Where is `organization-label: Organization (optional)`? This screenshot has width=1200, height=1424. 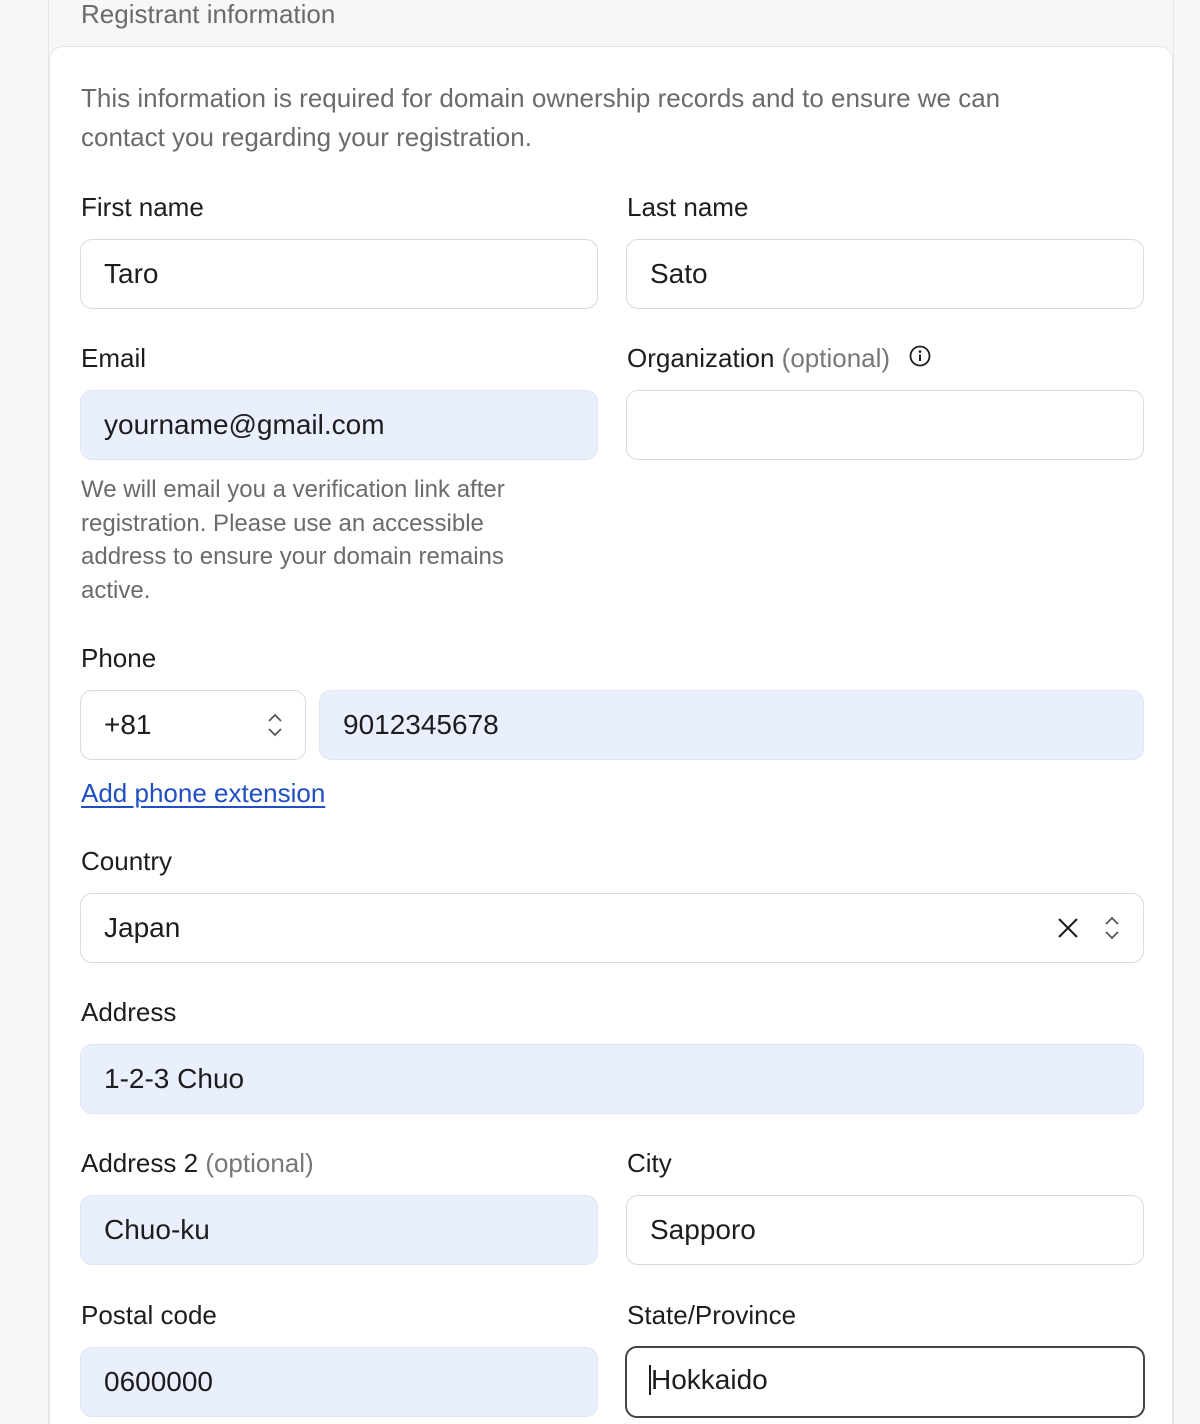 organization-label: Organization (optional) is located at coordinates (779, 358).